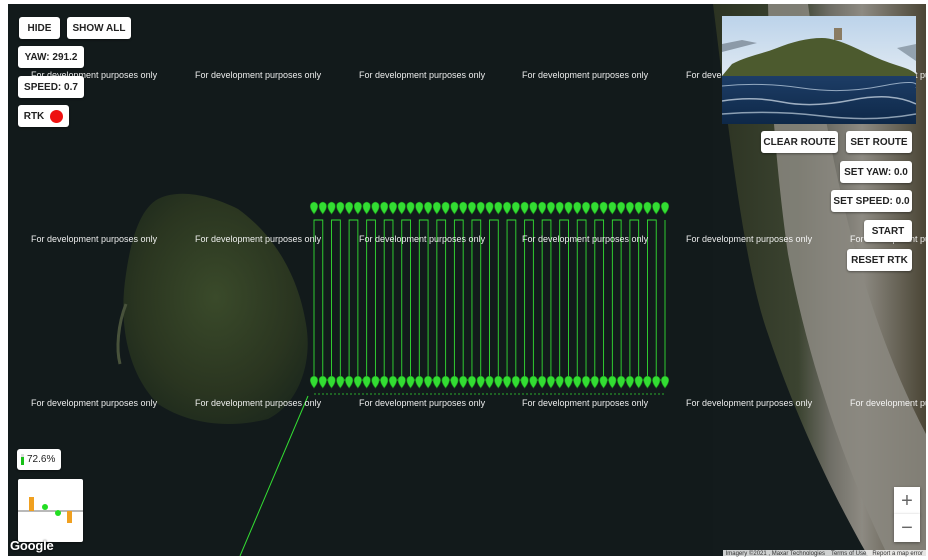 The width and height of the screenshot is (928, 560). Describe the element at coordinates (907, 528) in the screenshot. I see `zoom-out-button: −` at that location.